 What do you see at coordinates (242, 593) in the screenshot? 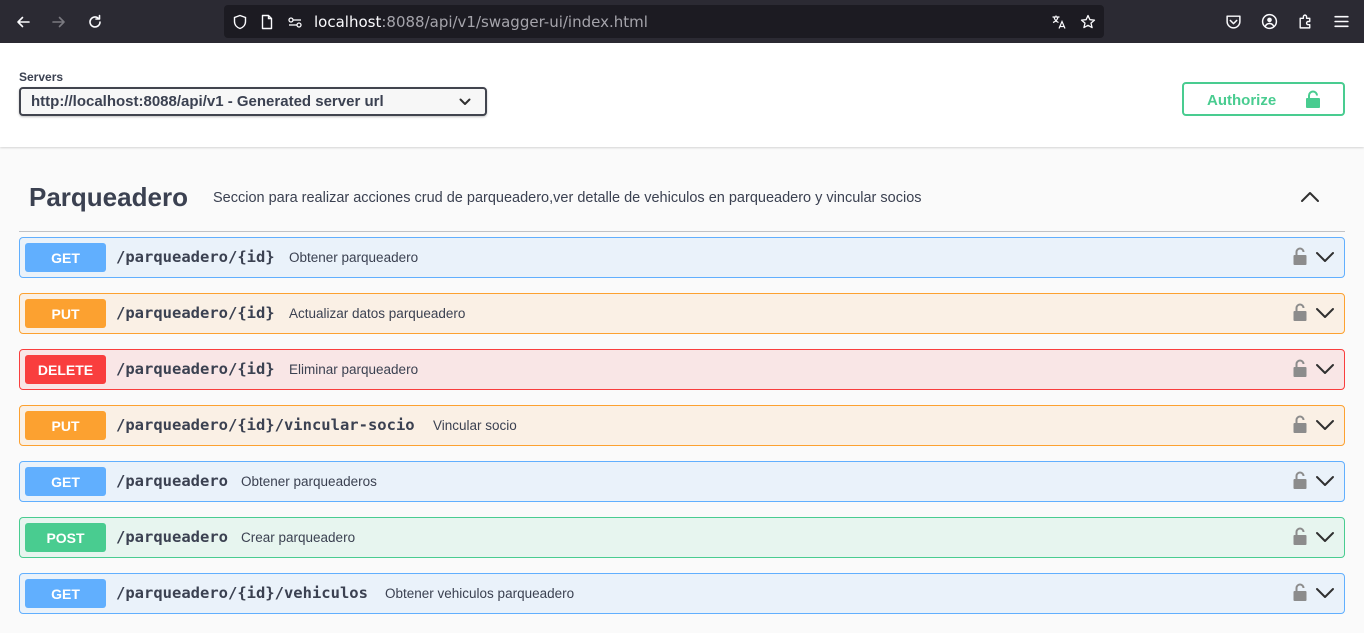
I see `operation-path: /parqueadero/{id}/vehiculos` at bounding box center [242, 593].